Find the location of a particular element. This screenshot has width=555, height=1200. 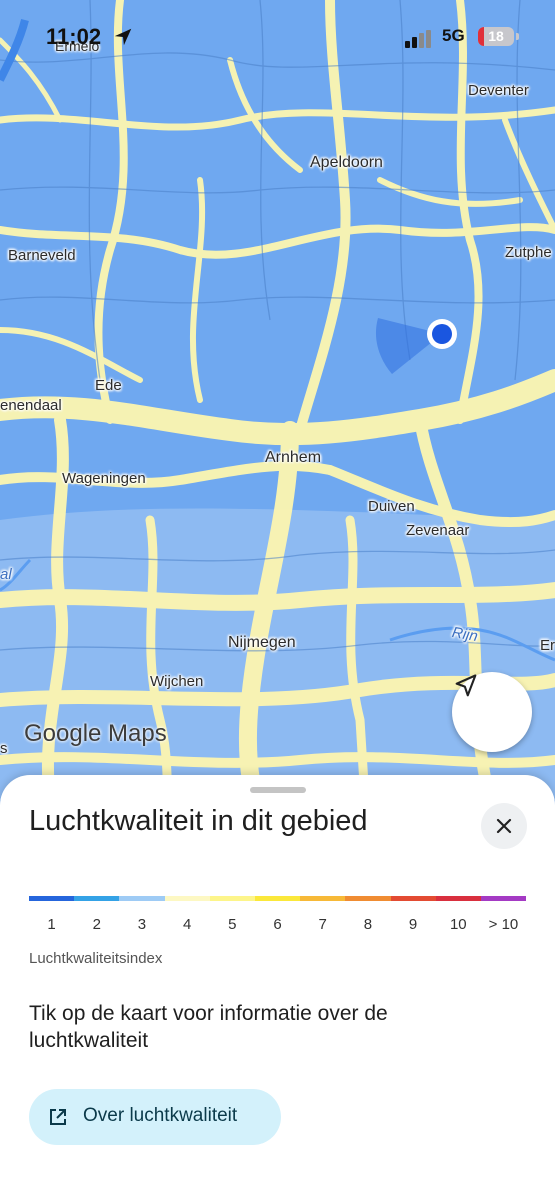

scale-tick-11: > 10 is located at coordinates (503, 924).